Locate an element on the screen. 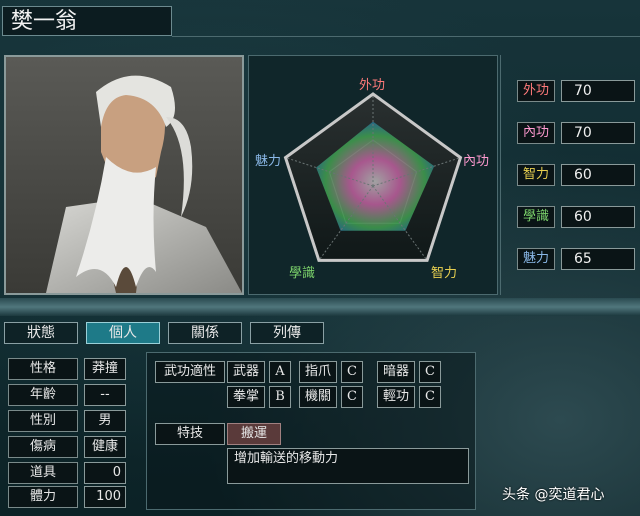 The height and width of the screenshot is (516, 640). stat-name: 學識 is located at coordinates (536, 217).